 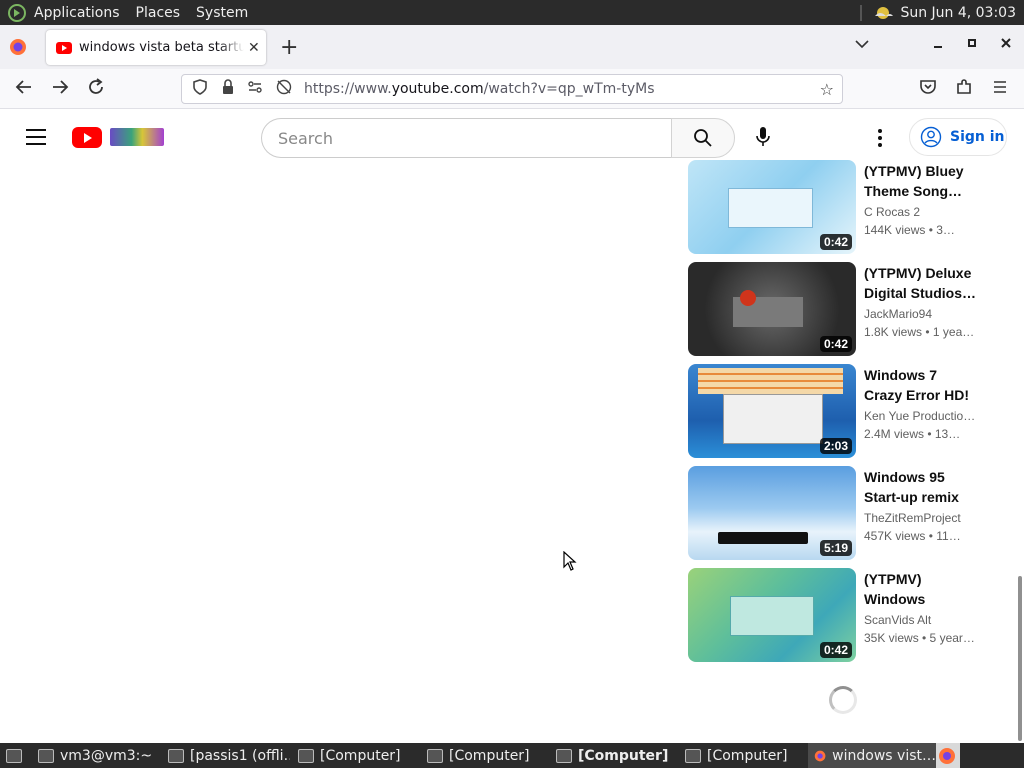 I want to click on search-placeholder: Search, so click(x=305, y=138).